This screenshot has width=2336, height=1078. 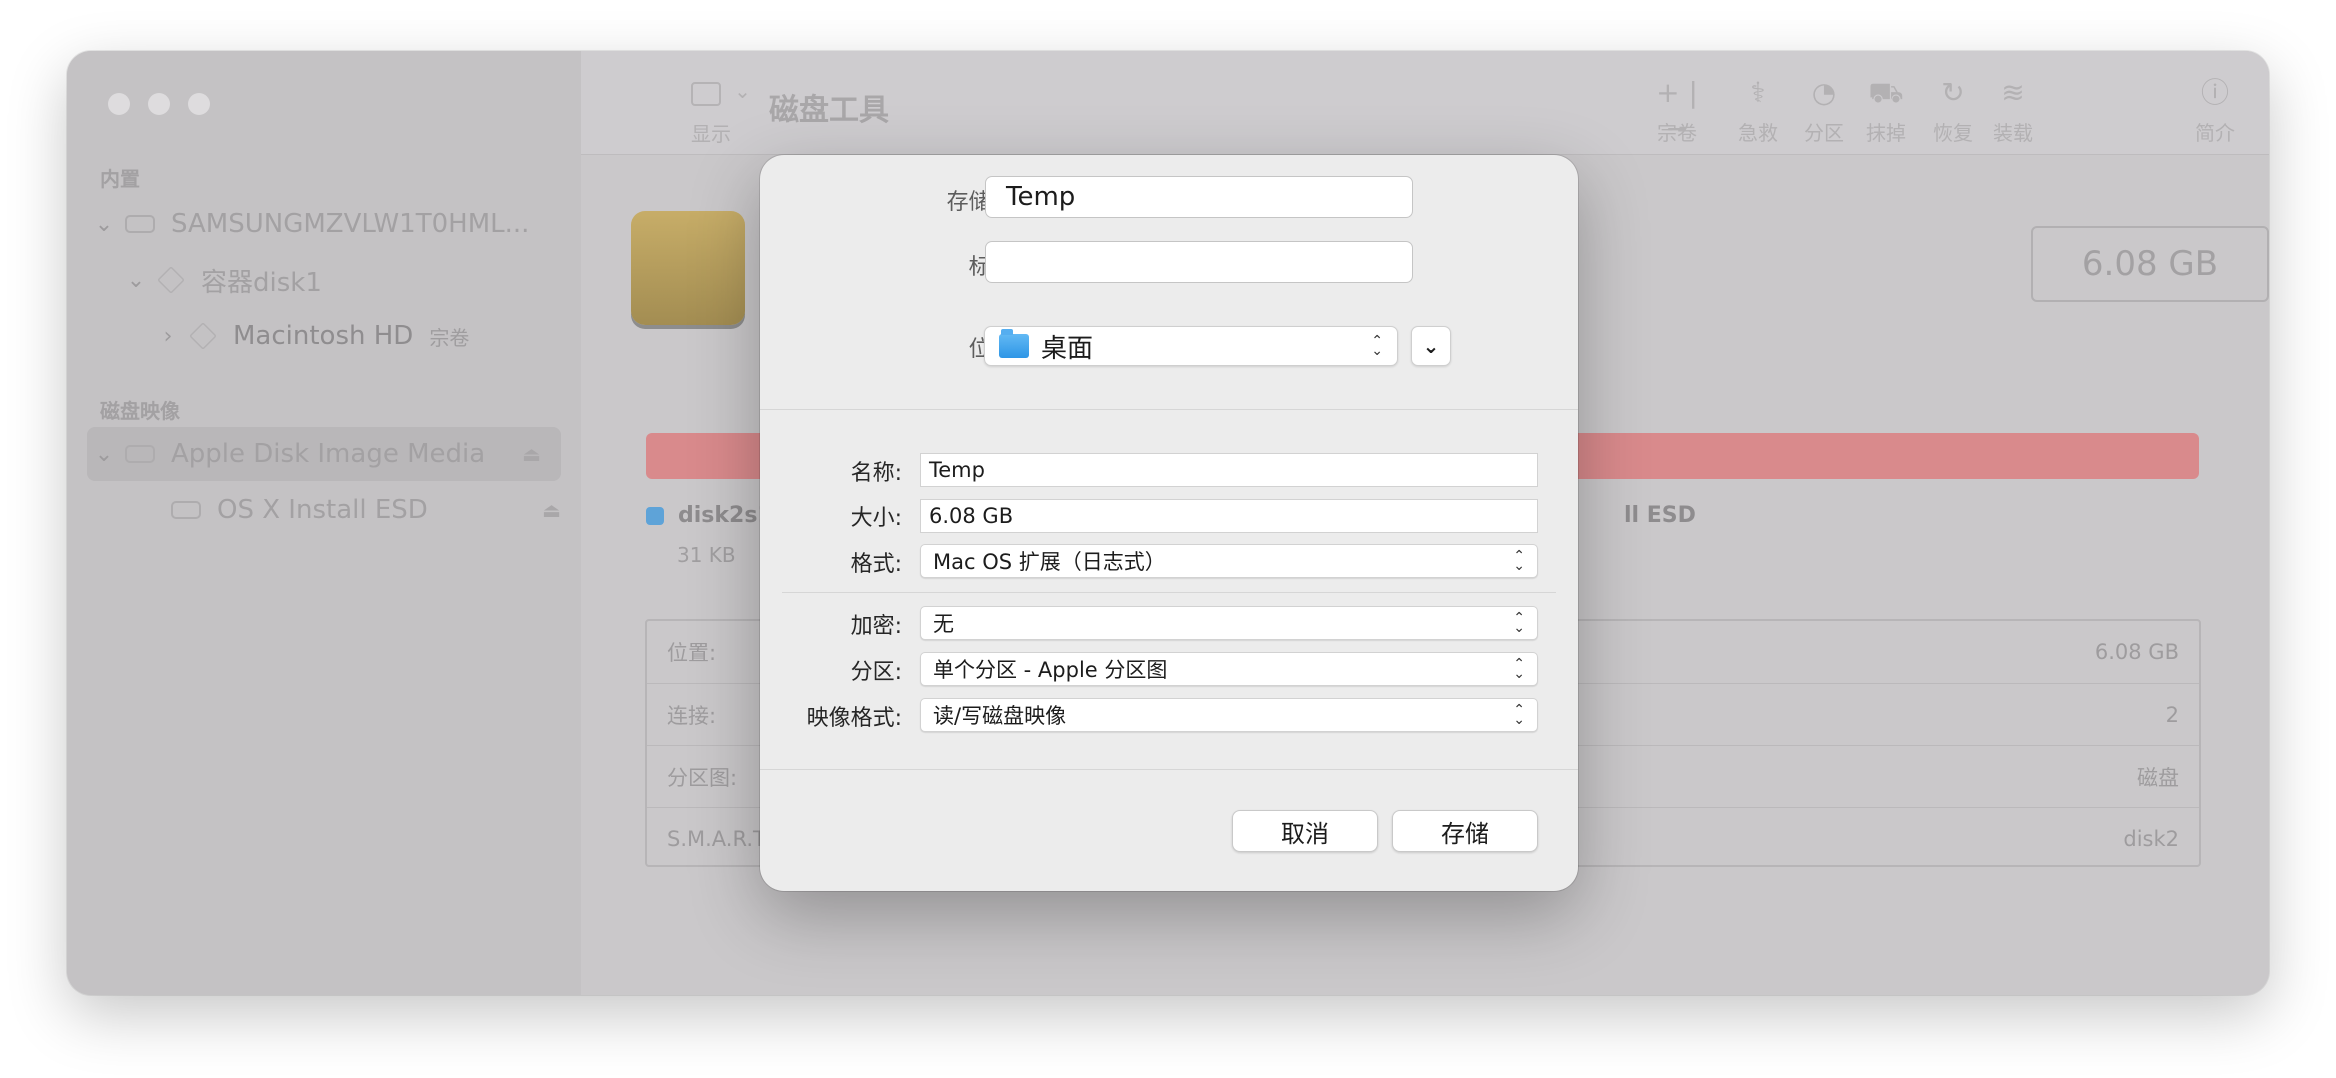 What do you see at coordinates (1660, 515) in the screenshot?
I see `legend-name-right: ll ESD` at bounding box center [1660, 515].